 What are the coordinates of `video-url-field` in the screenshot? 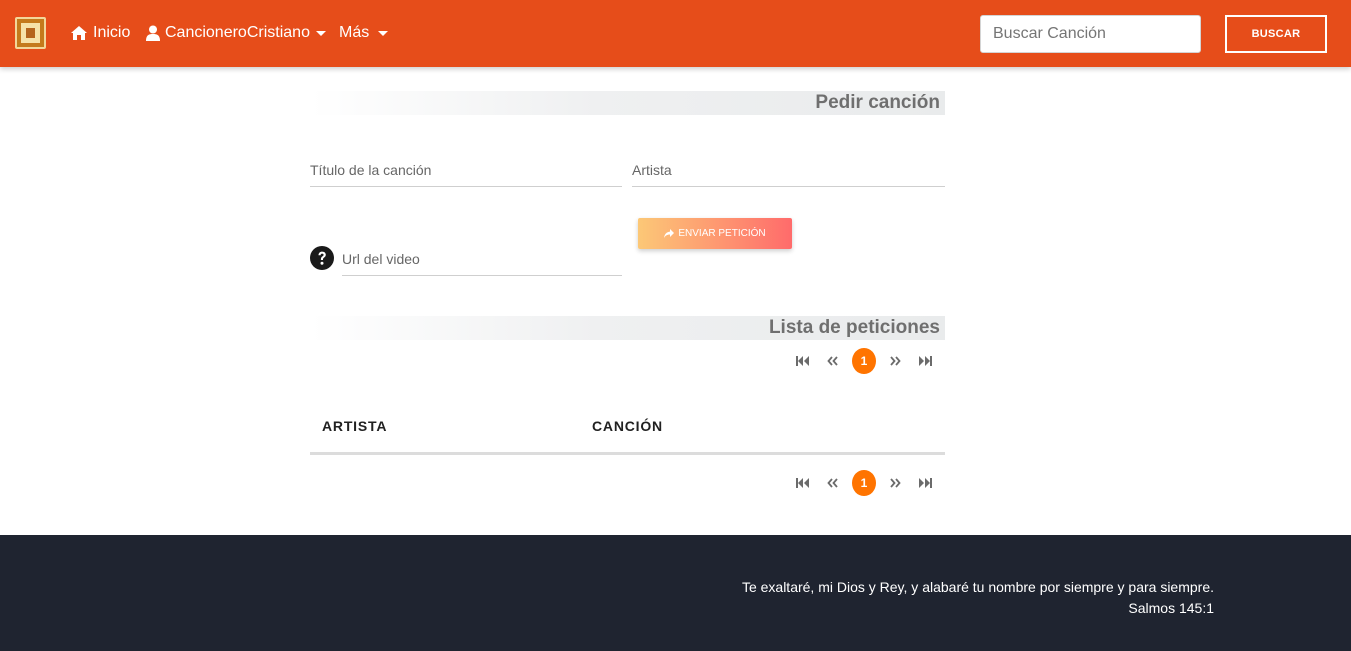 It's located at (482, 259).